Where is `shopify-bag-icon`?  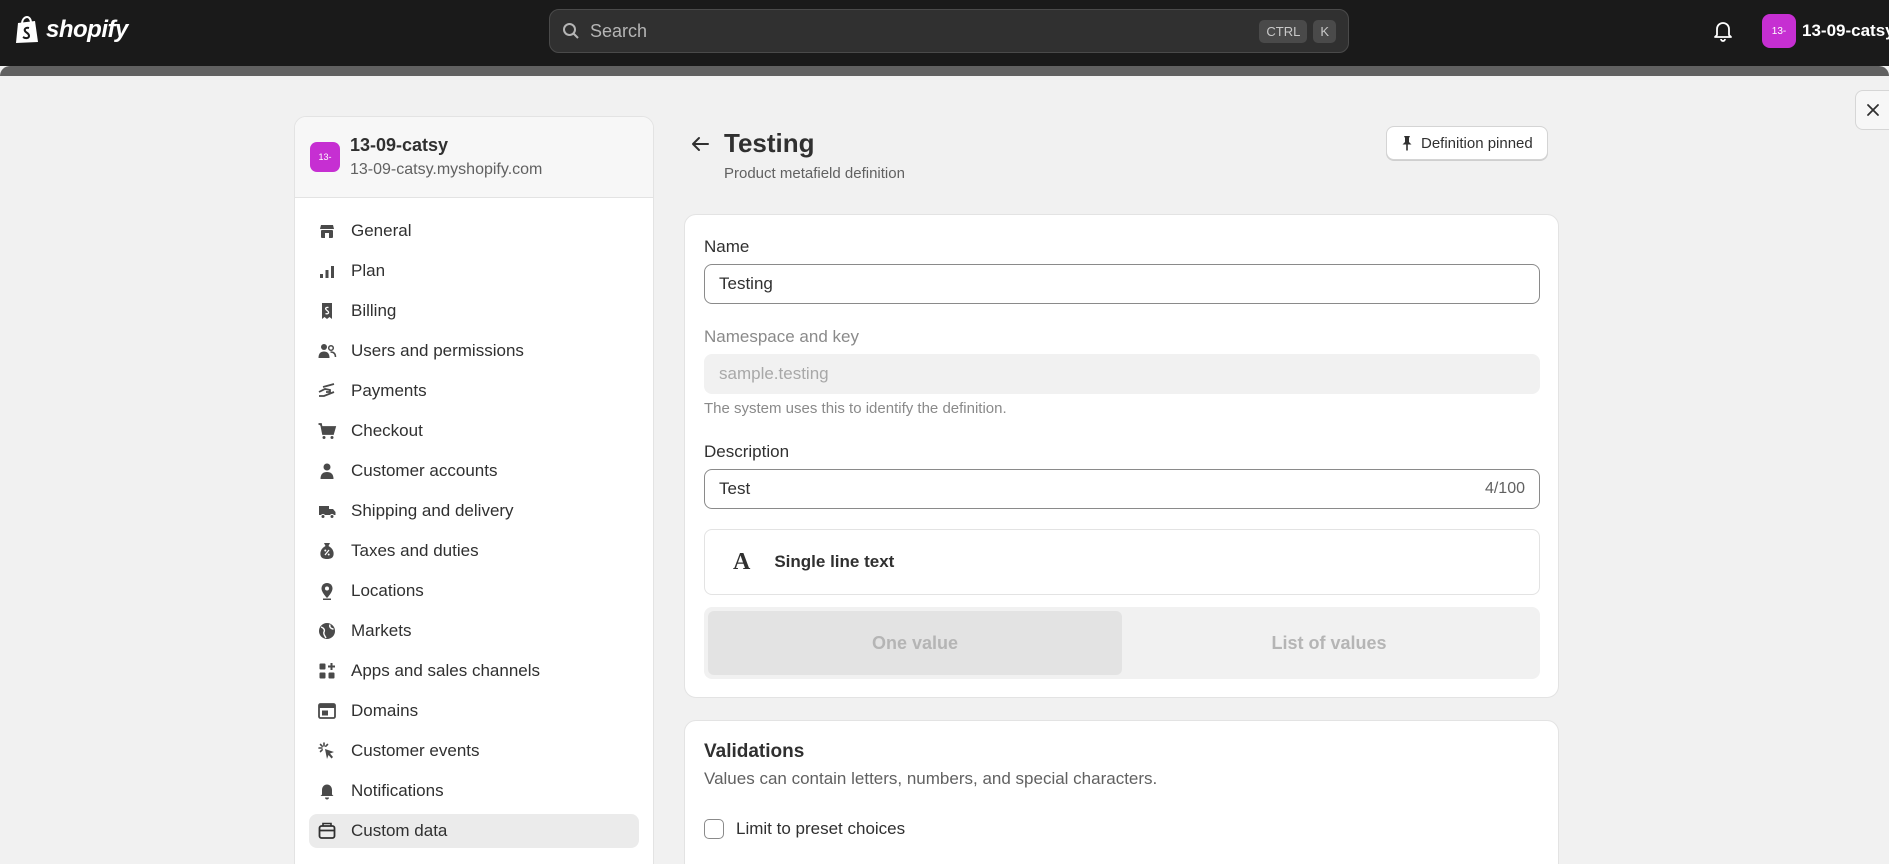 shopify-bag-icon is located at coordinates (27, 29).